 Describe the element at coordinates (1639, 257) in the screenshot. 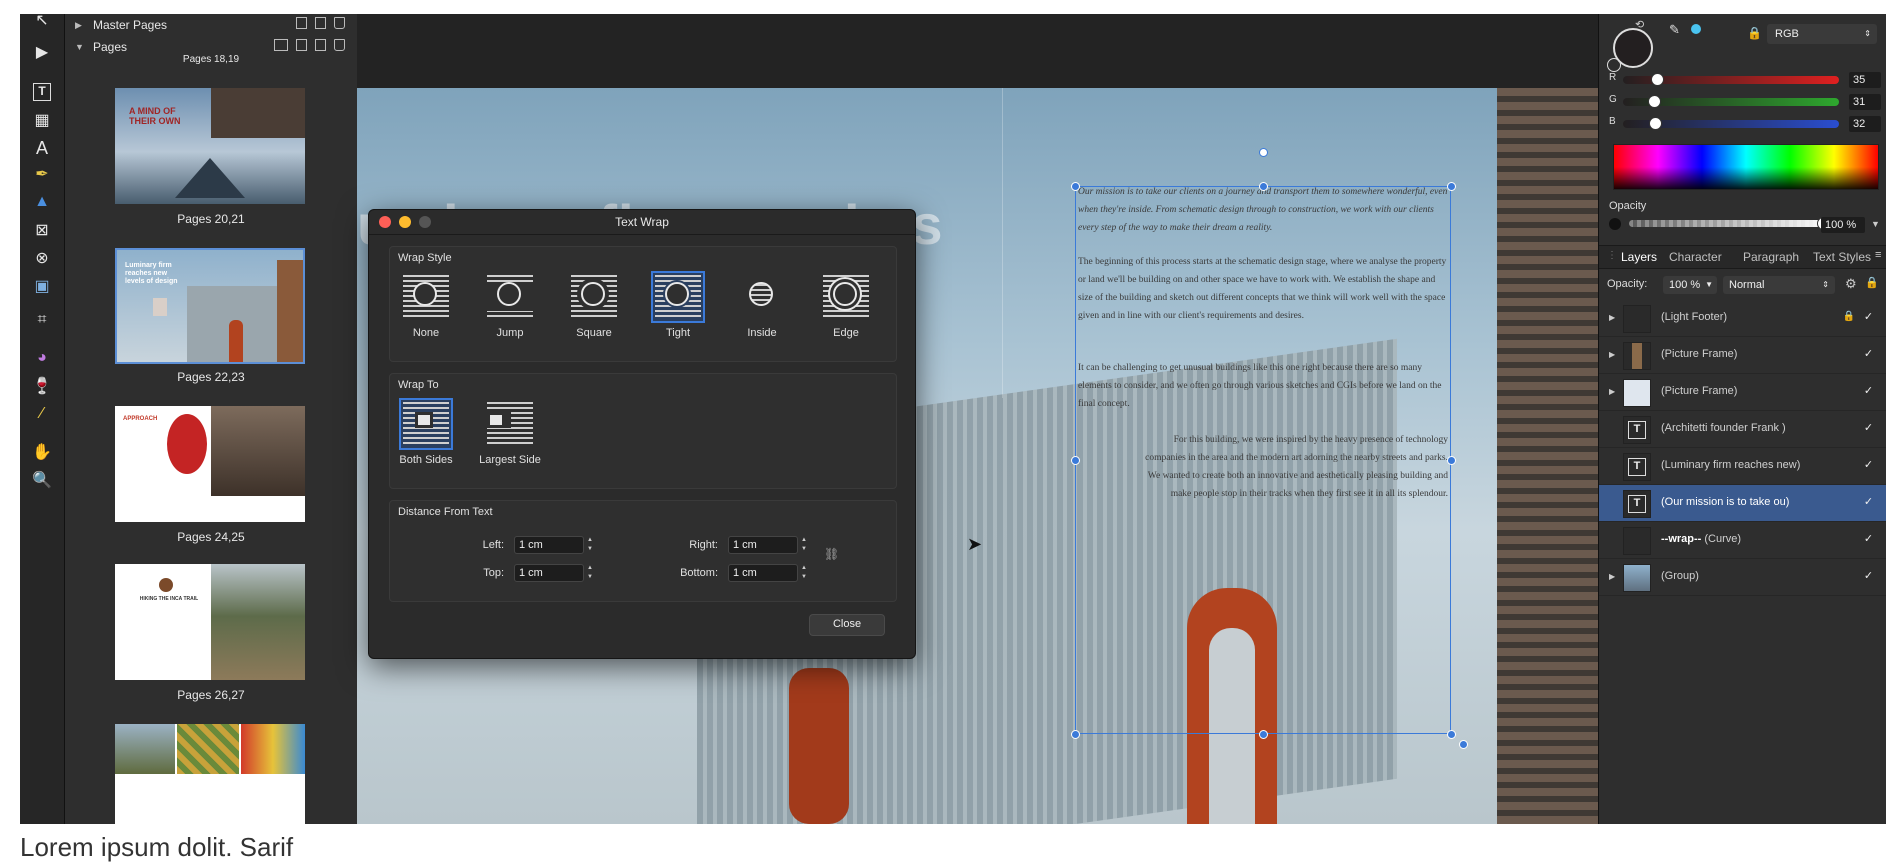

I see `tab-layers: Layers` at that location.